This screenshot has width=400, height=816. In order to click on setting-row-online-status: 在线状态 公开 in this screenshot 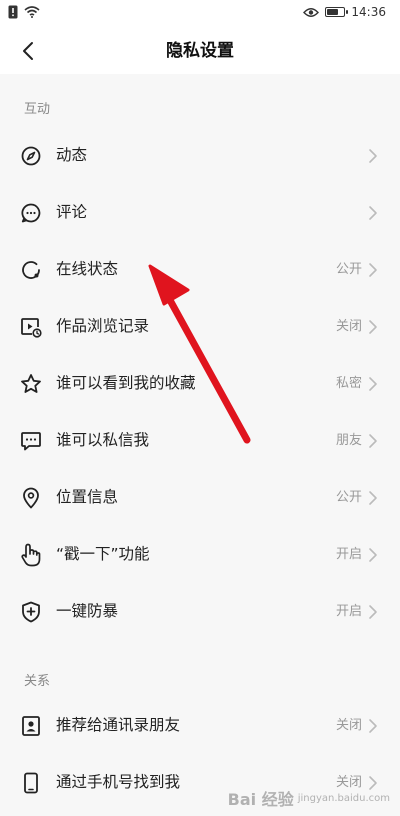, I will do `click(200, 269)`.